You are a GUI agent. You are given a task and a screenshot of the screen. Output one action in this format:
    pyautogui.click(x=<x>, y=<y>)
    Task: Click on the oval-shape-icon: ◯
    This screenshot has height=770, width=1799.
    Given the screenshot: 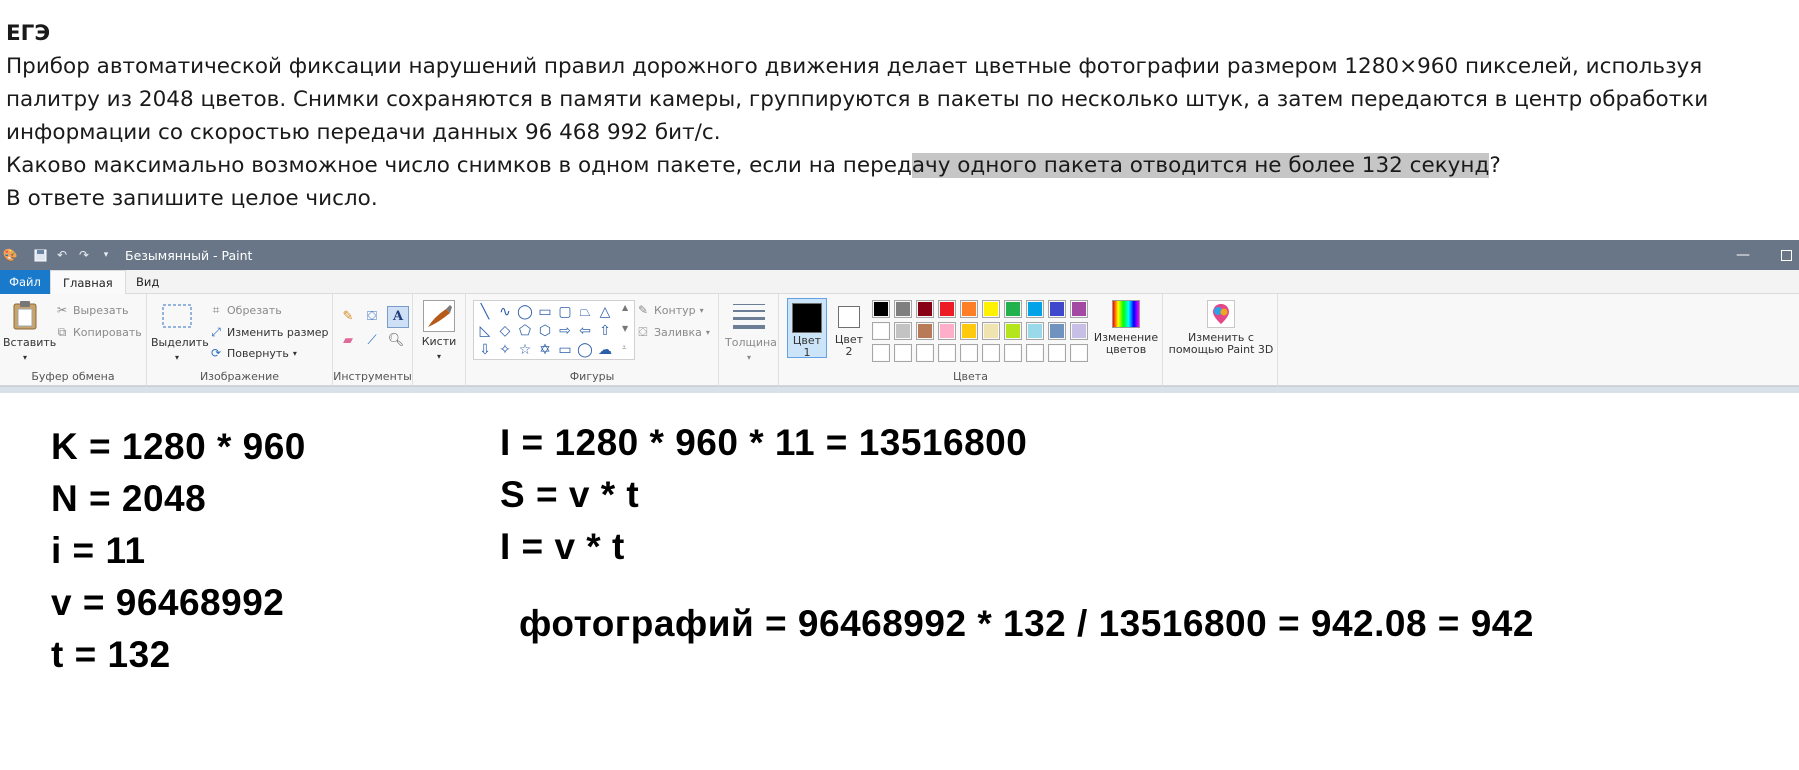 What is the action you would take?
    pyautogui.click(x=525, y=312)
    